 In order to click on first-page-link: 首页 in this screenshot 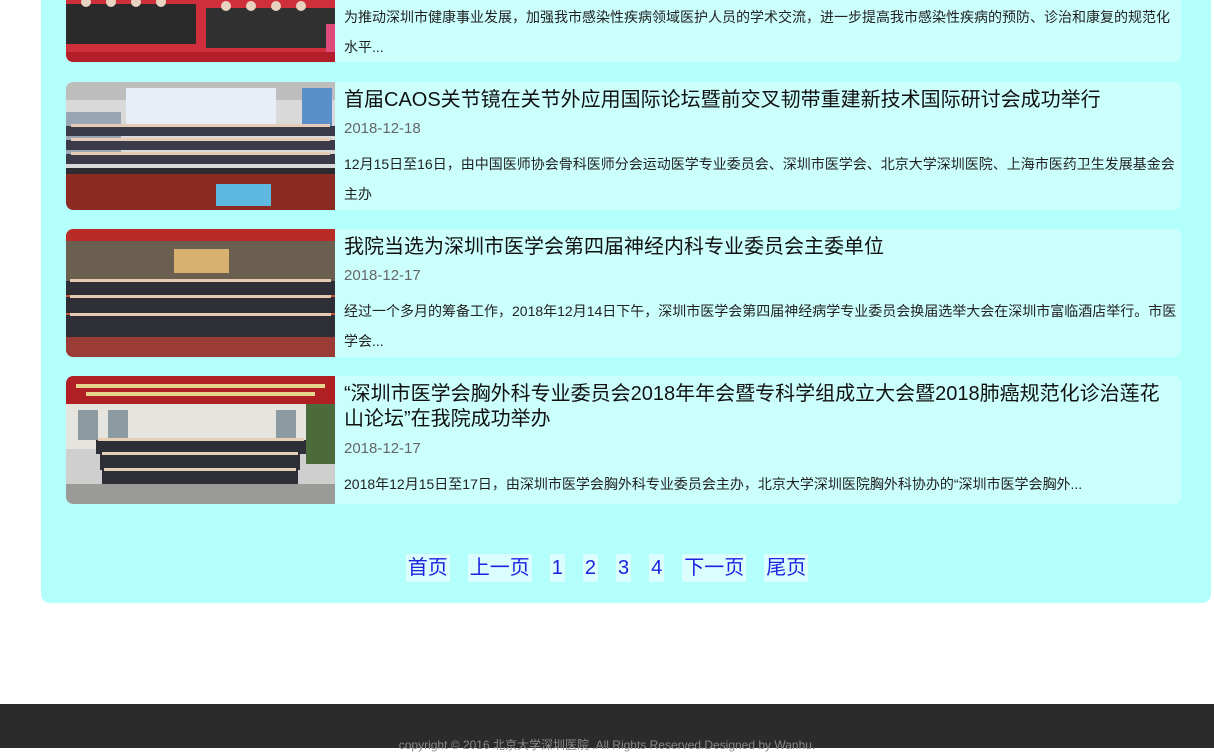, I will do `click(427, 568)`.